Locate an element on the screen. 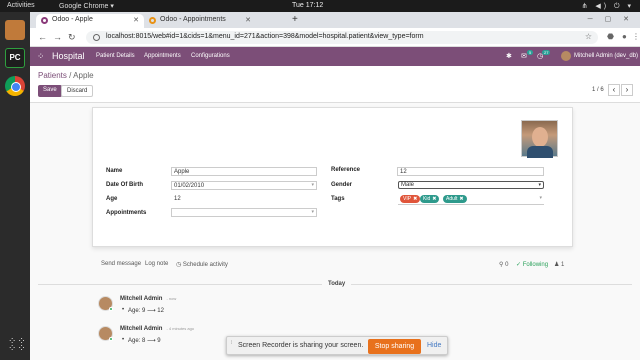  reference-field: 12 is located at coordinates (470, 171).